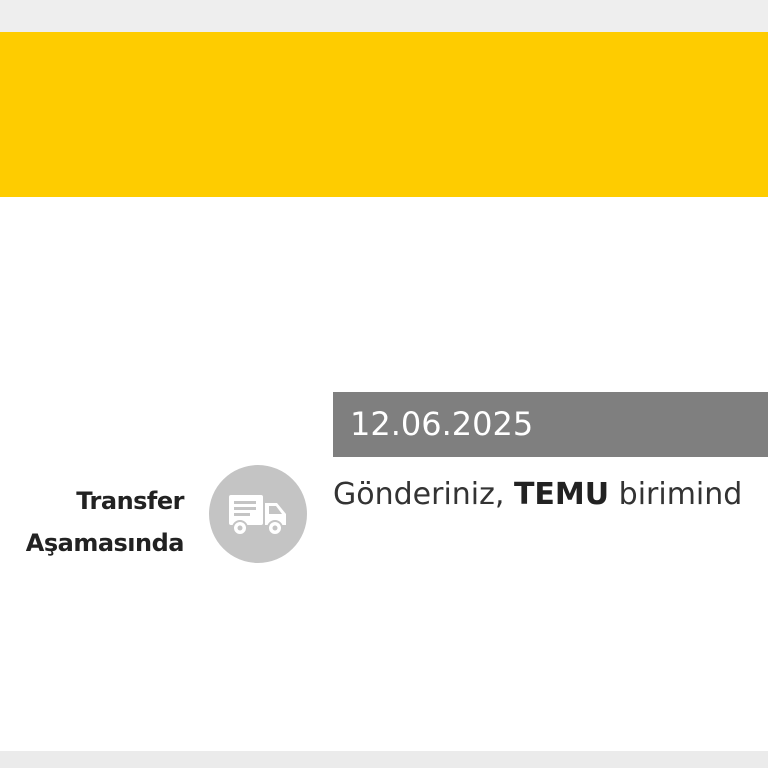  I want to click on bottom-strip, so click(384, 759).